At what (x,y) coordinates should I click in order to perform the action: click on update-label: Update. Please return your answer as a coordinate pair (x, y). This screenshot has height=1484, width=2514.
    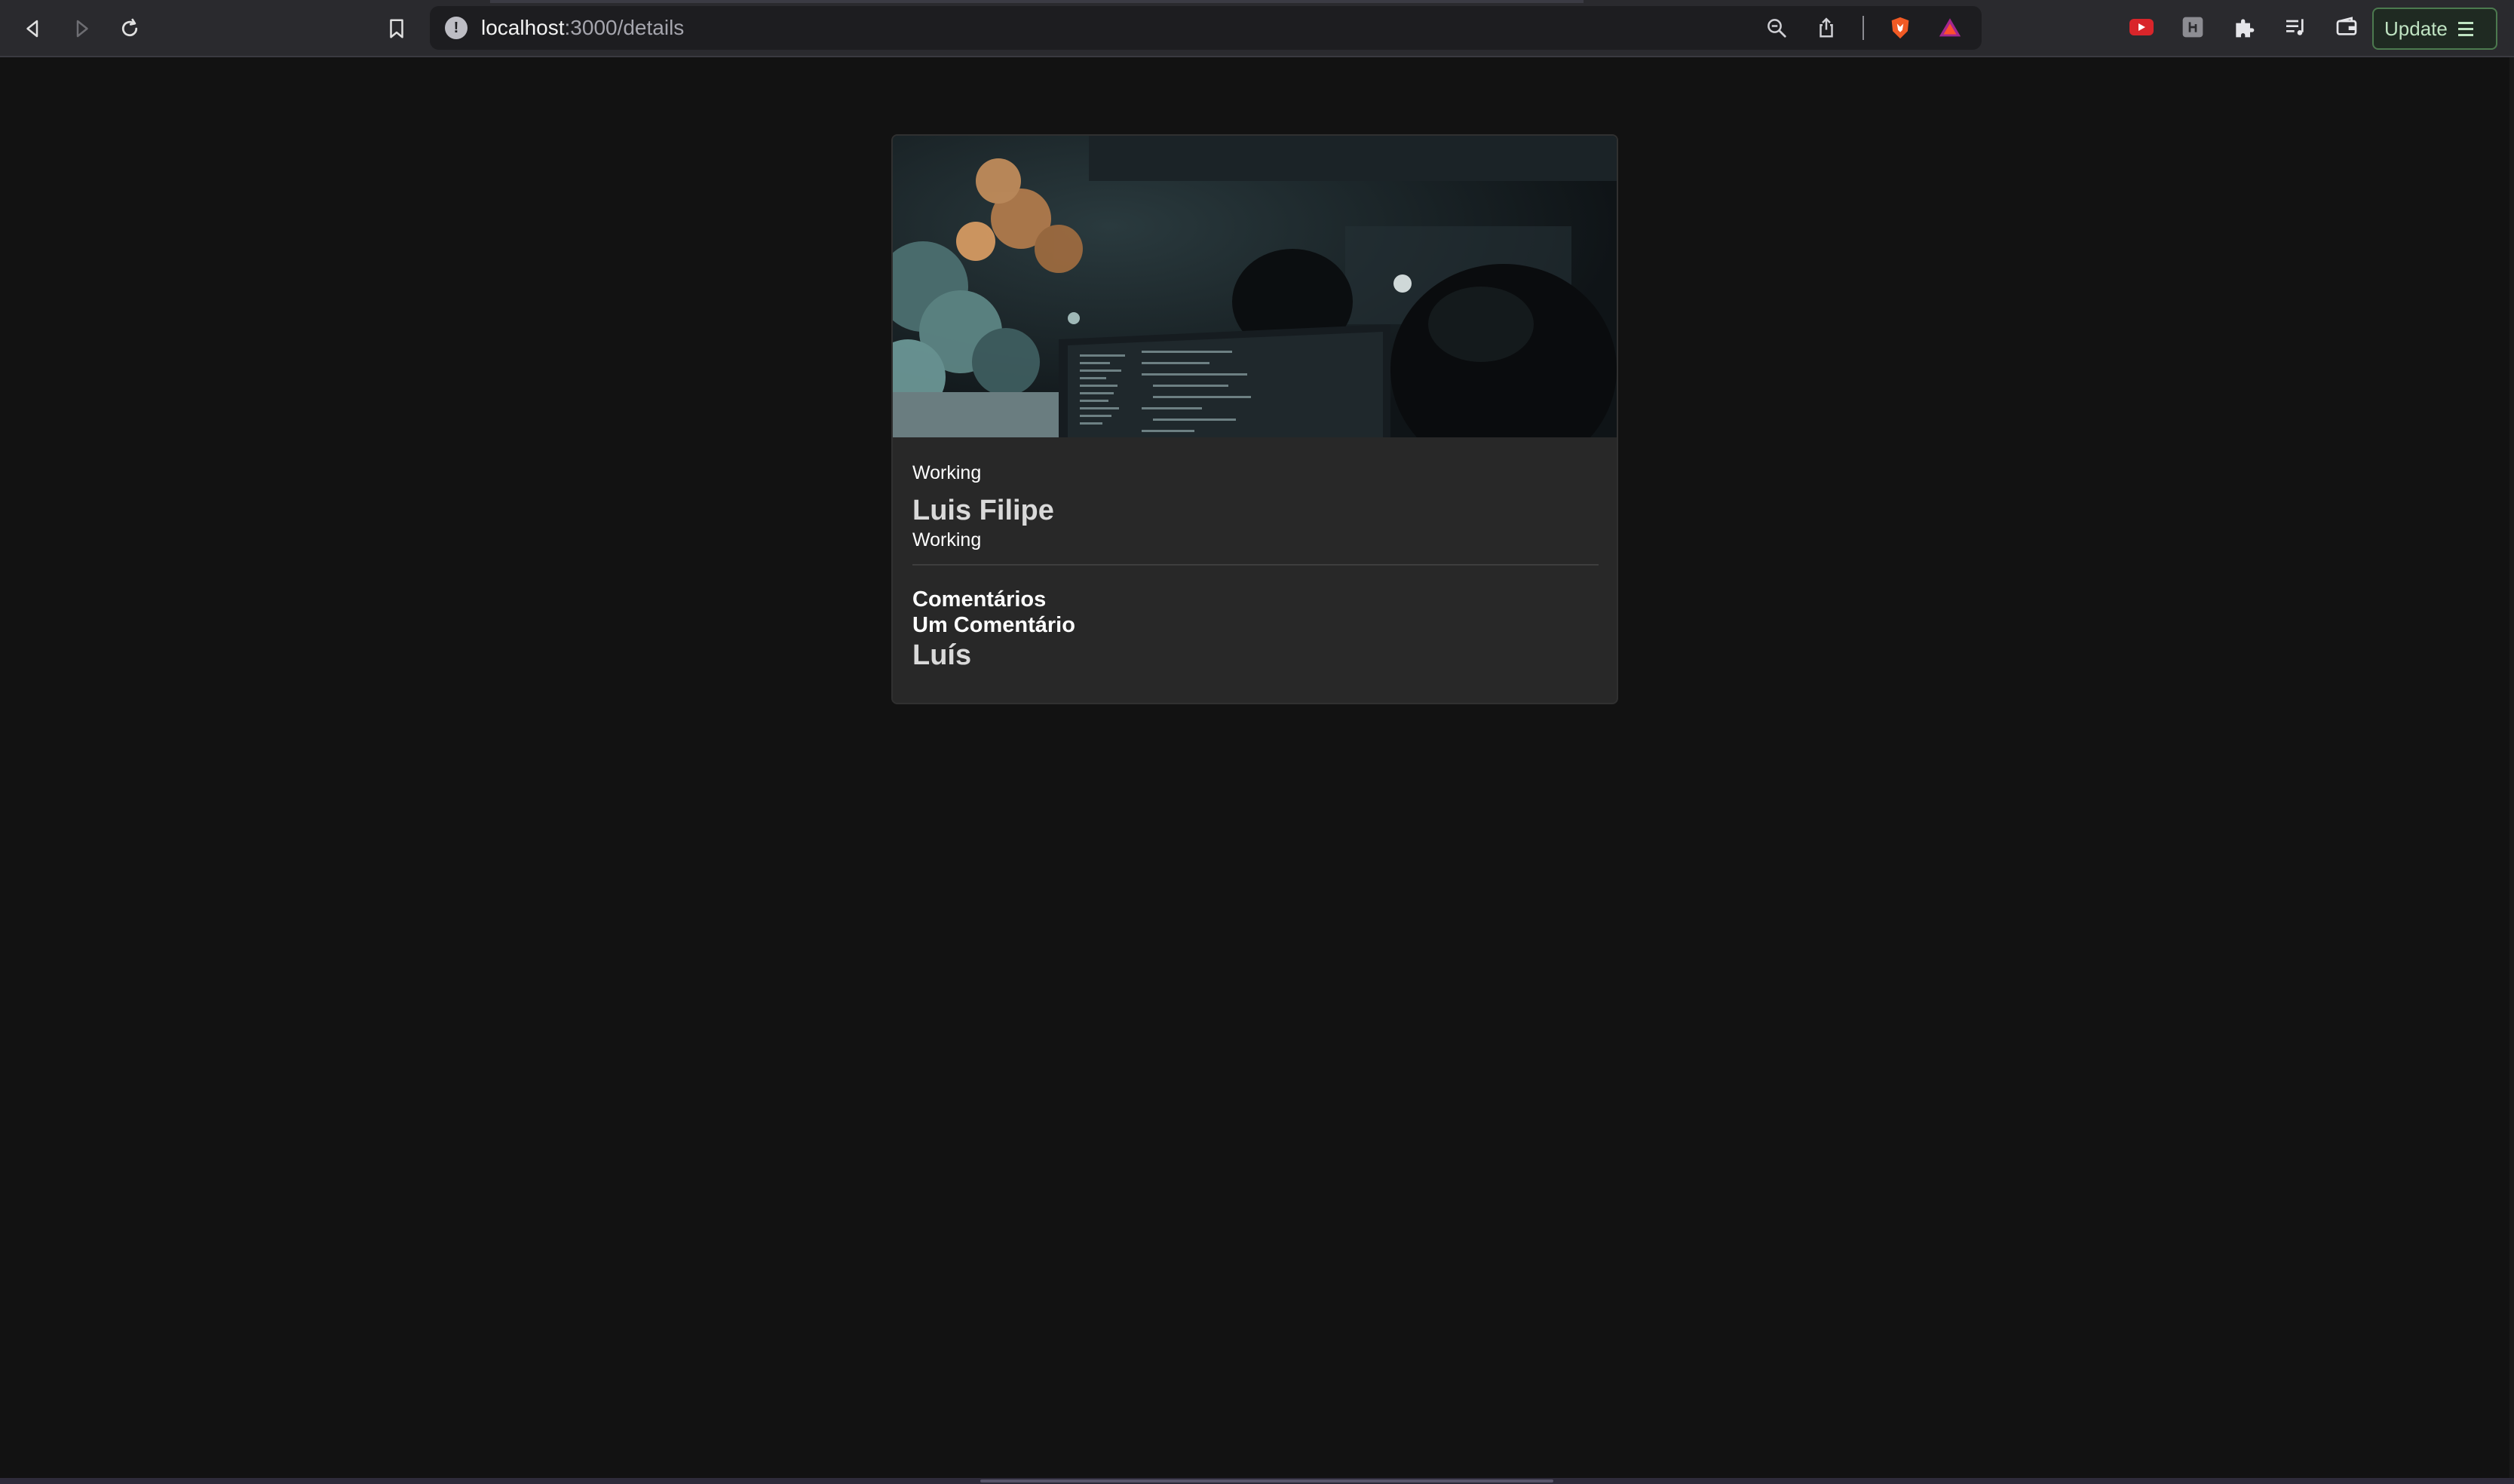
    Looking at the image, I should click on (2416, 28).